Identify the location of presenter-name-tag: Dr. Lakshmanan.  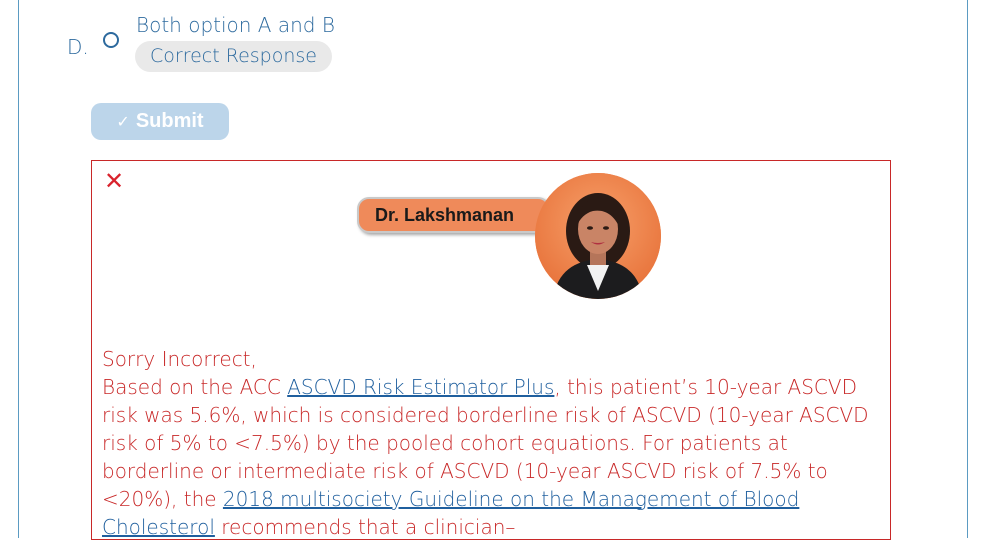
(454, 215).